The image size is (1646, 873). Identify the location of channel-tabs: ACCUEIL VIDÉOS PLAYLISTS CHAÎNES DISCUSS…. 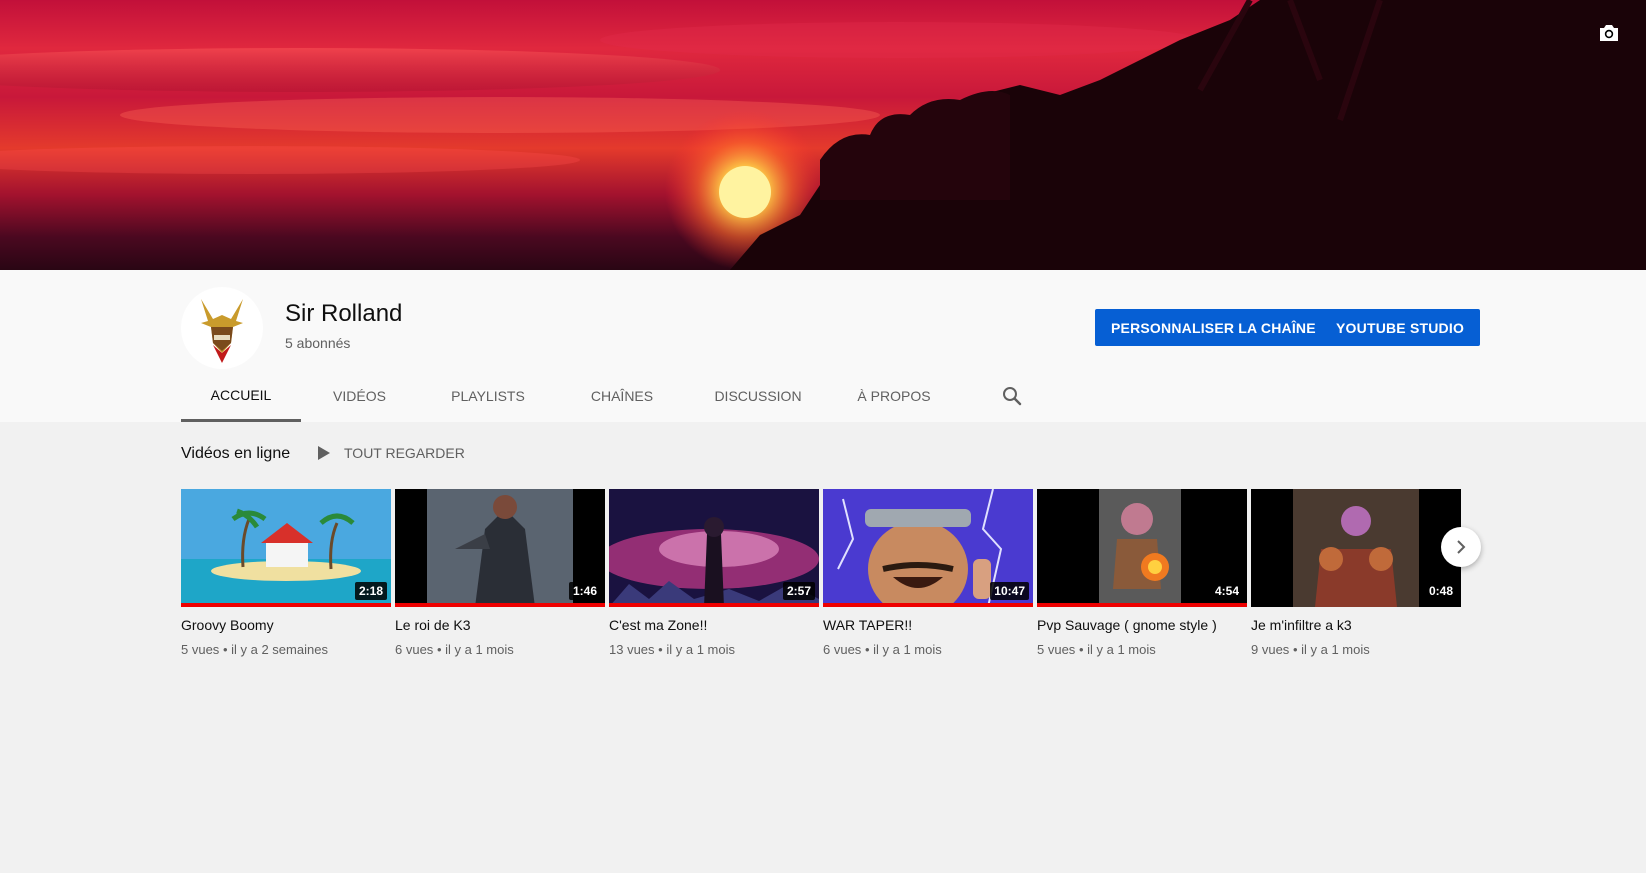
(601, 396).